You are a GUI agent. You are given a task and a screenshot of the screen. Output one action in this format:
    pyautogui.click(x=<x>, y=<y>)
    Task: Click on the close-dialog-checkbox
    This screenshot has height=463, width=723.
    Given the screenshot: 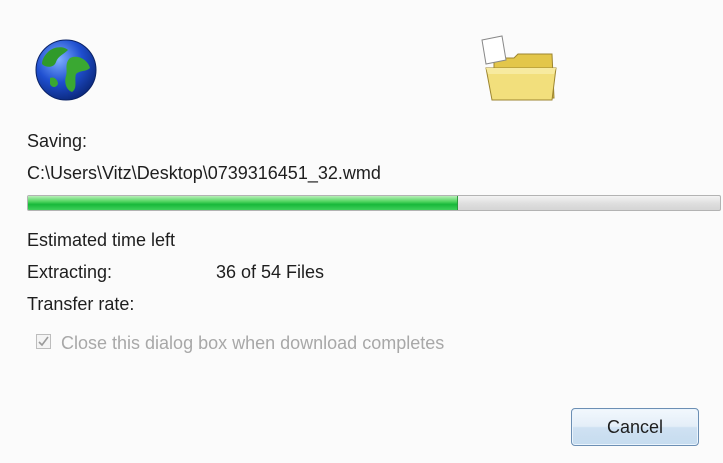 What is the action you would take?
    pyautogui.click(x=43, y=341)
    